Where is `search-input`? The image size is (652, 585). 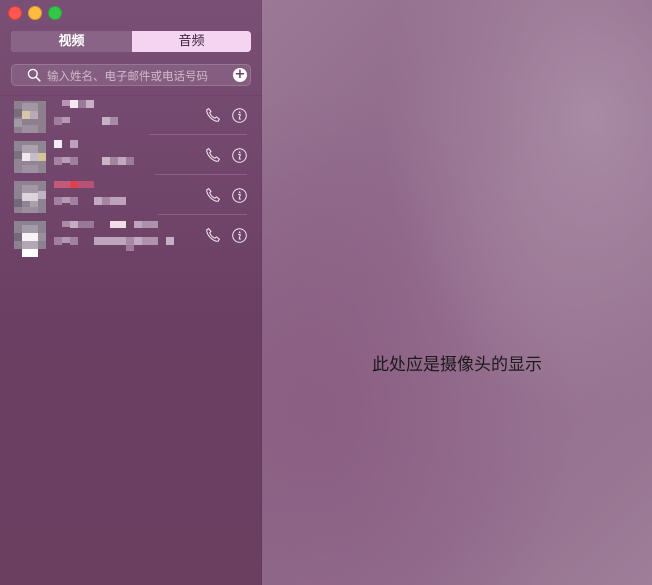 search-input is located at coordinates (137, 76).